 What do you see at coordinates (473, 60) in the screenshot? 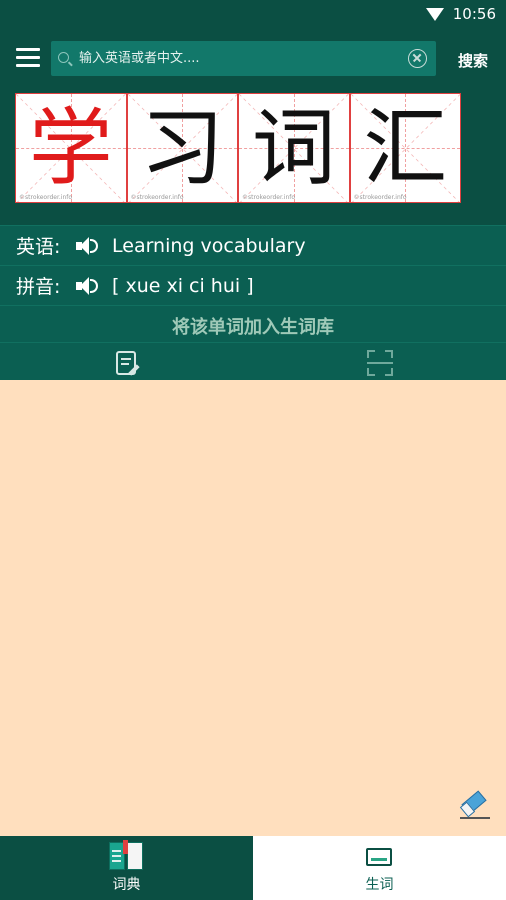
I see `search-button: 搜索` at bounding box center [473, 60].